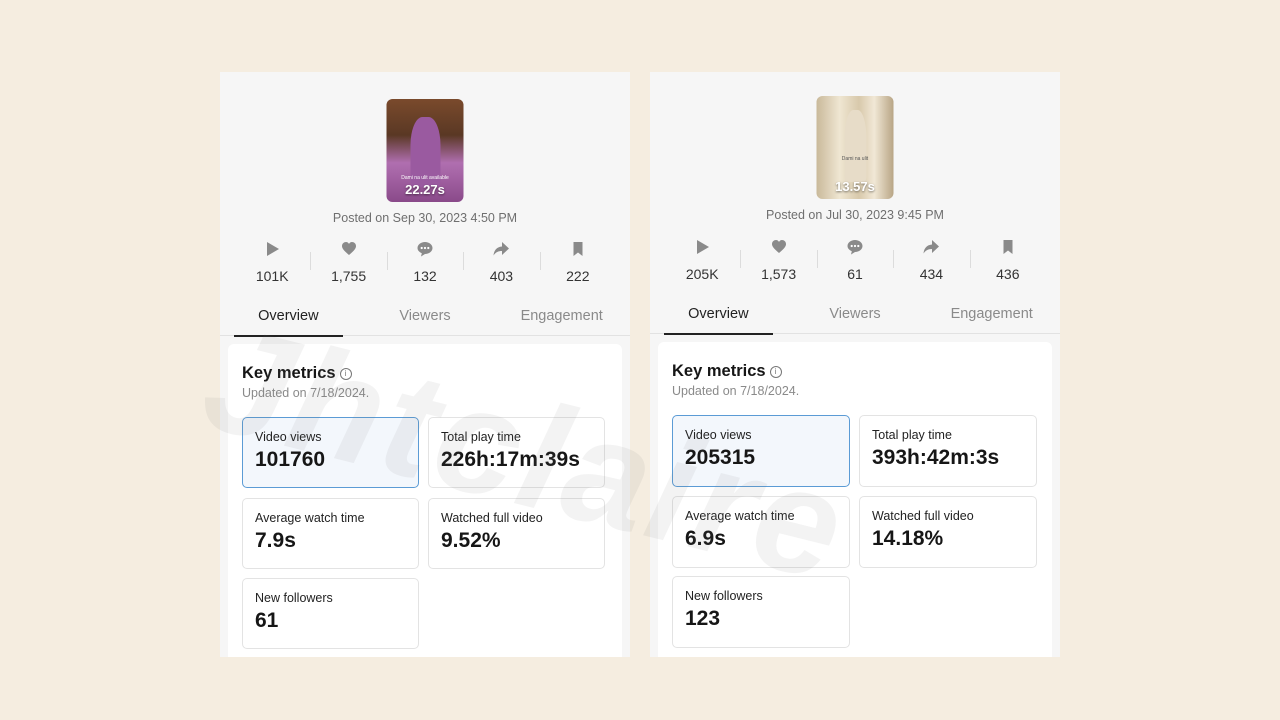 The width and height of the screenshot is (1280, 720). I want to click on metric-total-play-time: Total play time 393h:42m:3s, so click(948, 451).